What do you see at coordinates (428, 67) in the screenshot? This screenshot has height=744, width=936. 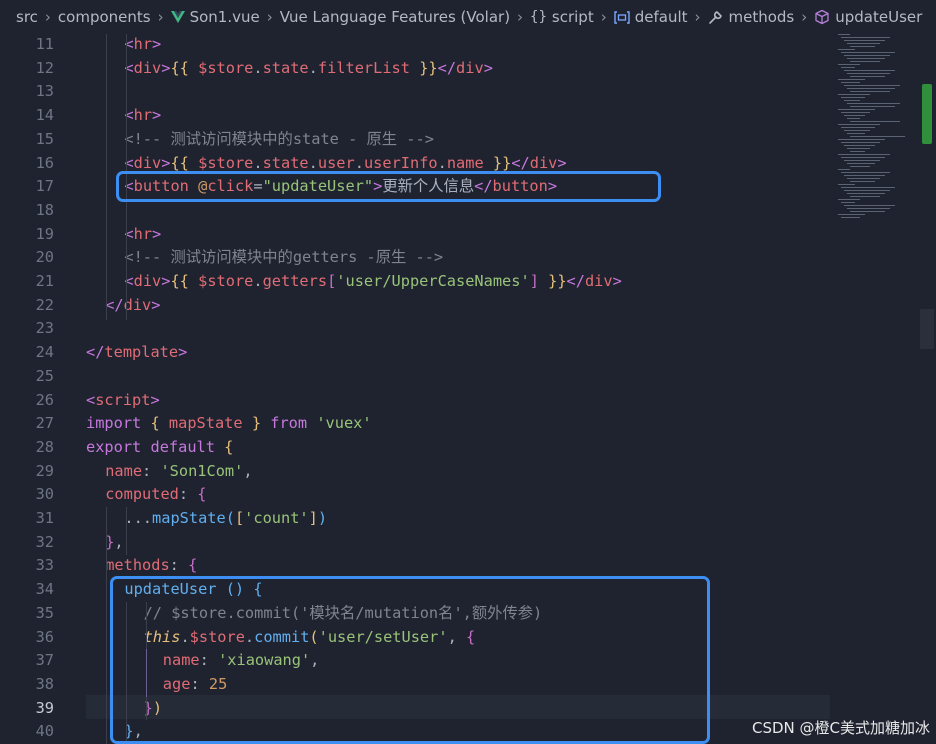 I see `code-token: }}` at bounding box center [428, 67].